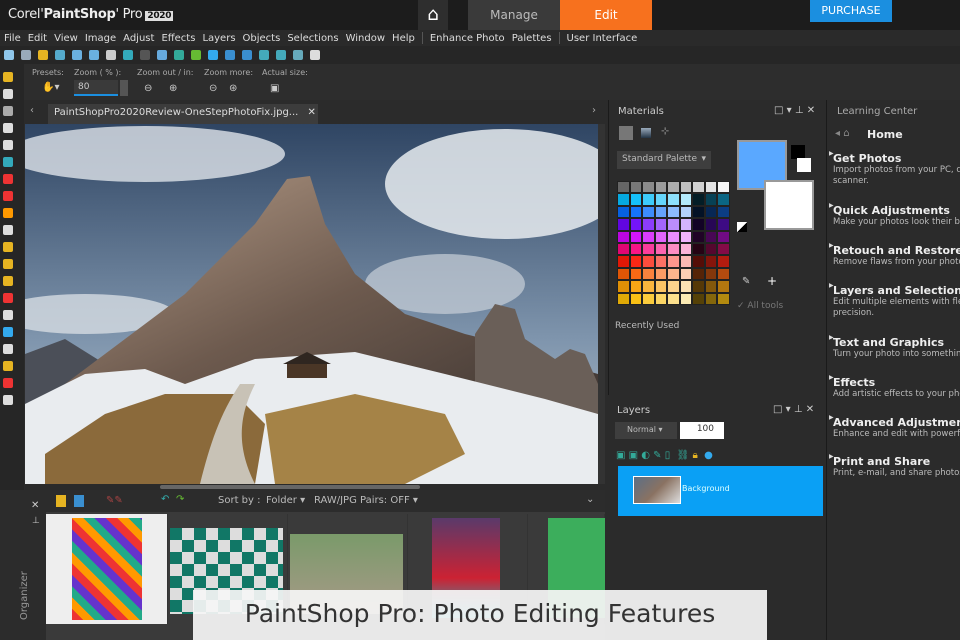  I want to click on new-icon, so click(9, 55).